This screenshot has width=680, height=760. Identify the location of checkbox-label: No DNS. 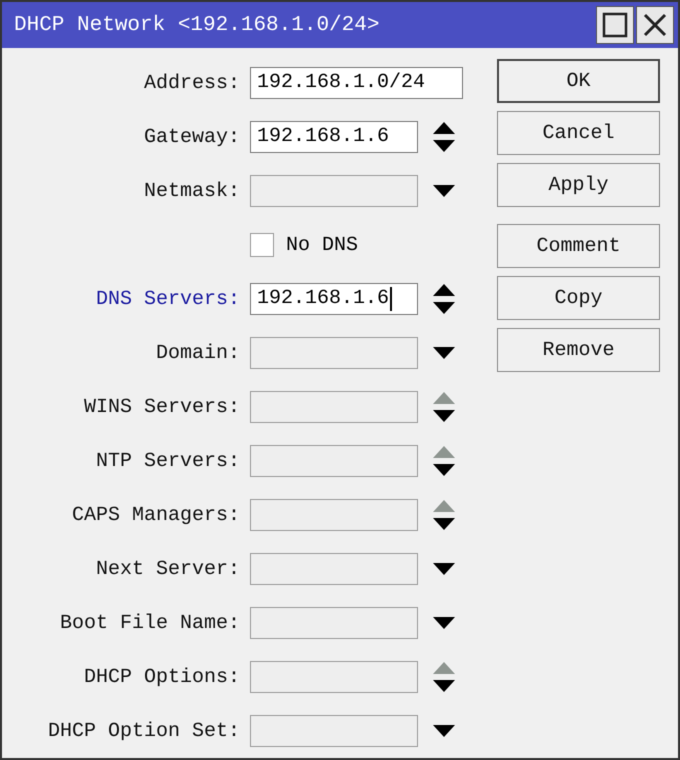
(322, 245).